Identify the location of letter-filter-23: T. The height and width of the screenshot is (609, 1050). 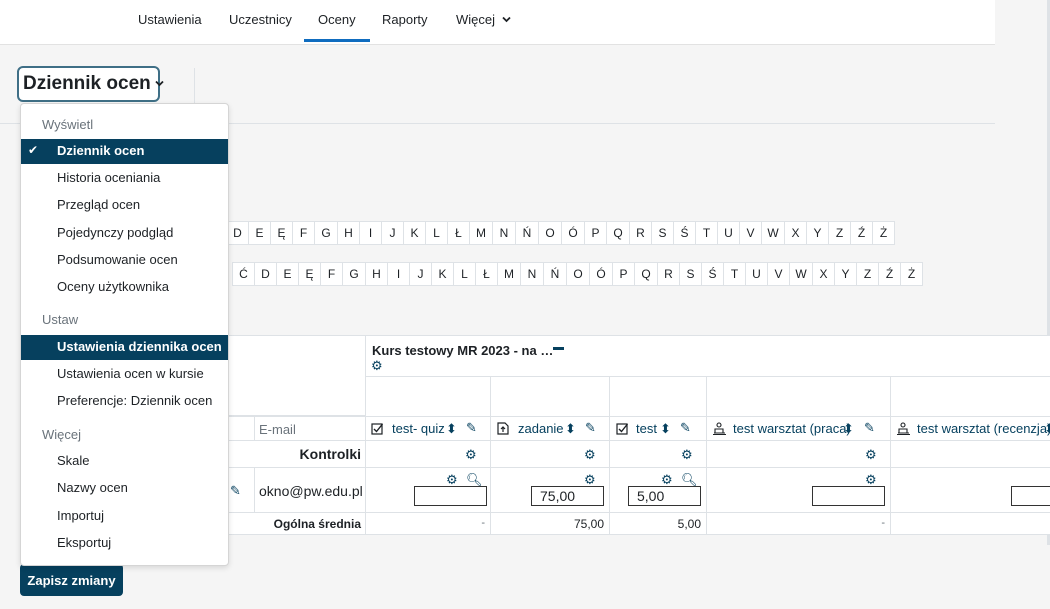
(734, 274).